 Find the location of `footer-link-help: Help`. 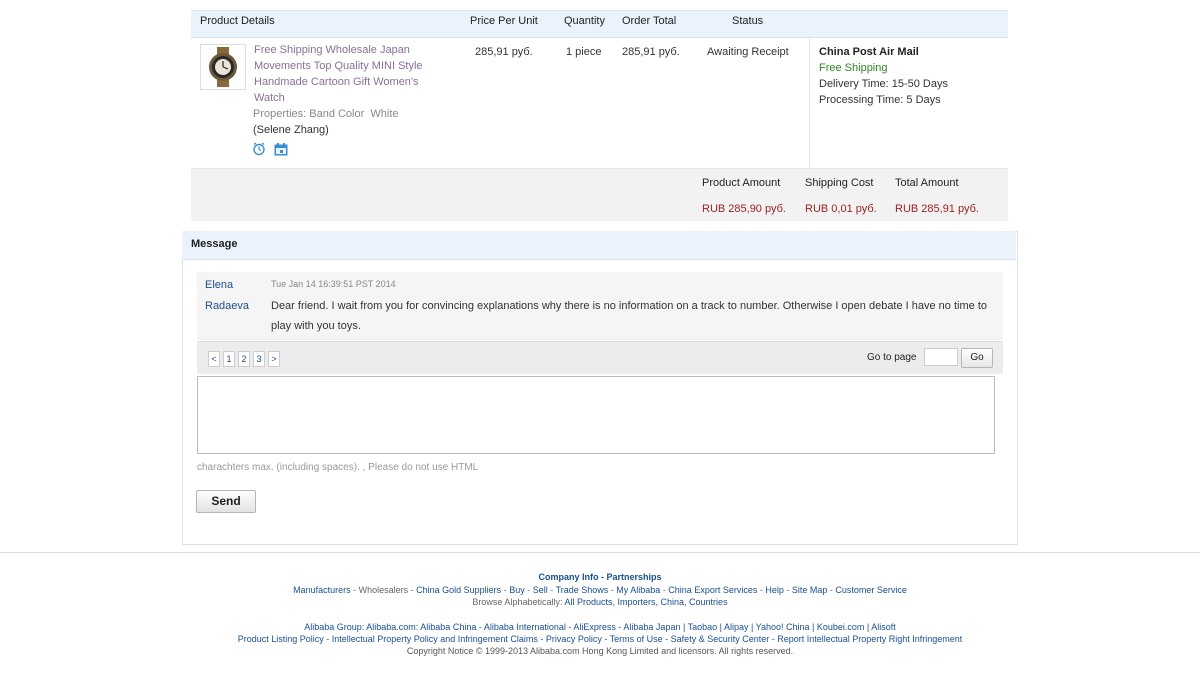

footer-link-help: Help is located at coordinates (774, 590).